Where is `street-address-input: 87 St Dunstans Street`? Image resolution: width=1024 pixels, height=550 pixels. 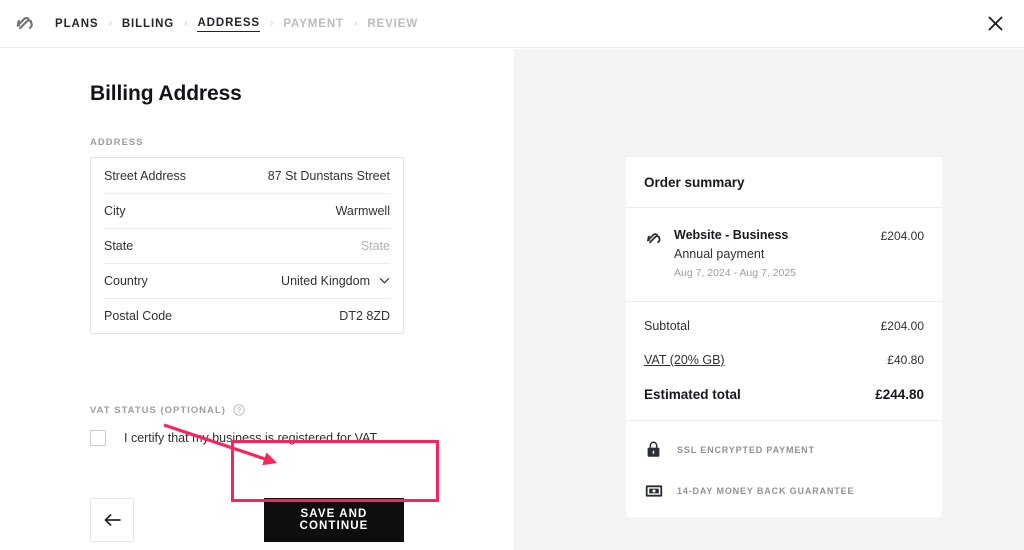 street-address-input: 87 St Dunstans Street is located at coordinates (329, 176).